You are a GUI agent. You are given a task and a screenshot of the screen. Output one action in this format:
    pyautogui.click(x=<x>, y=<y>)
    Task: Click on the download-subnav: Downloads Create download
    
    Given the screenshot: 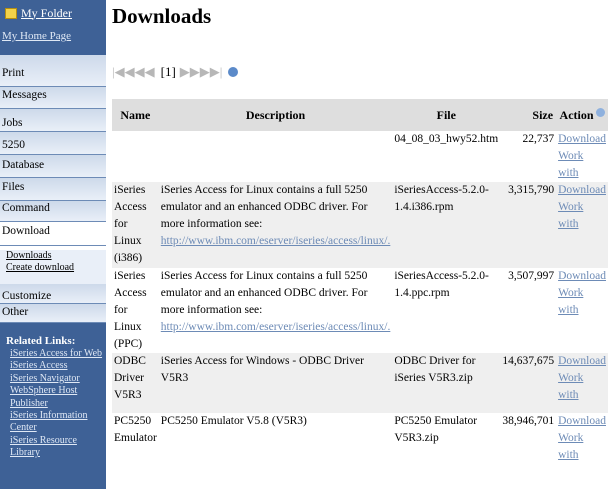 What is the action you would take?
    pyautogui.click(x=53, y=267)
    